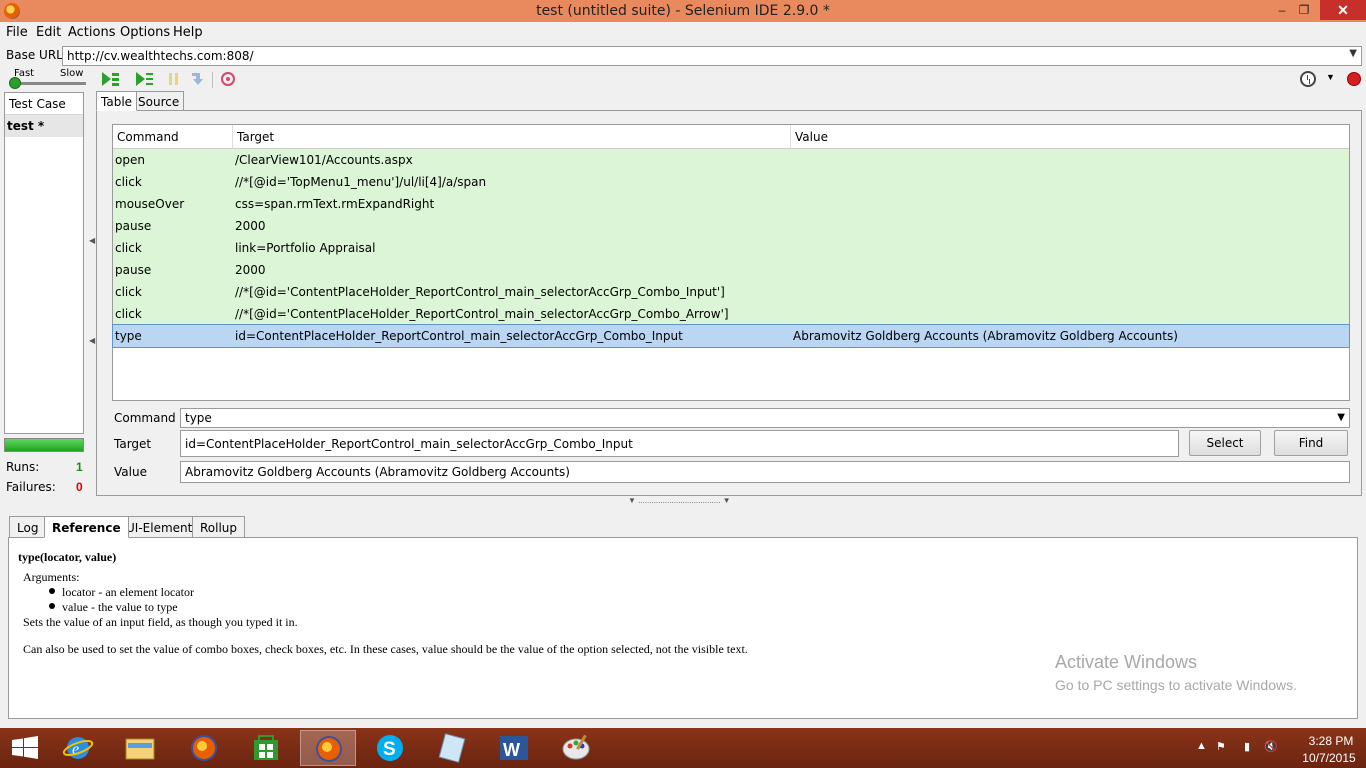 The height and width of the screenshot is (768, 1366). What do you see at coordinates (1354, 79) in the screenshot?
I see `record-button` at bounding box center [1354, 79].